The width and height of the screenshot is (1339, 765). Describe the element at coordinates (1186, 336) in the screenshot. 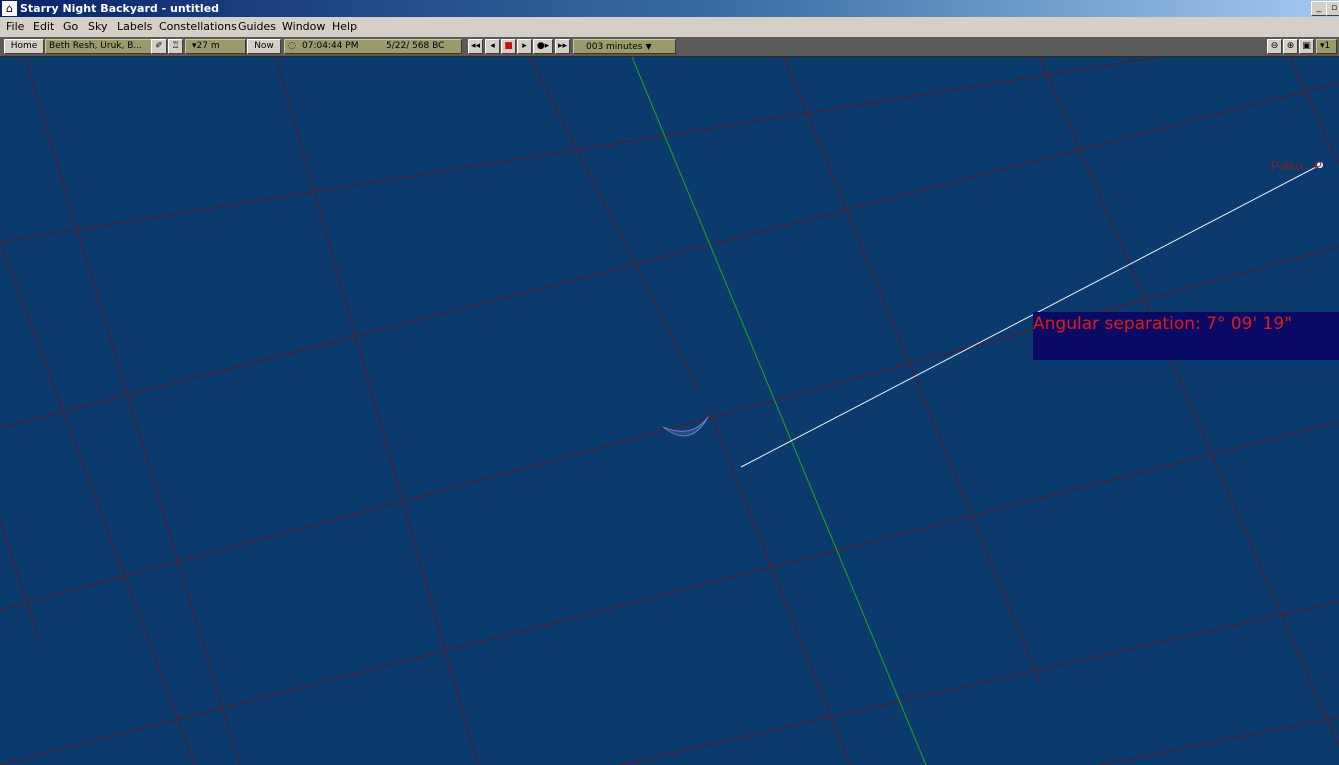

I see `angular-separation-panel: Angular separation: 7° 09' 19"` at that location.